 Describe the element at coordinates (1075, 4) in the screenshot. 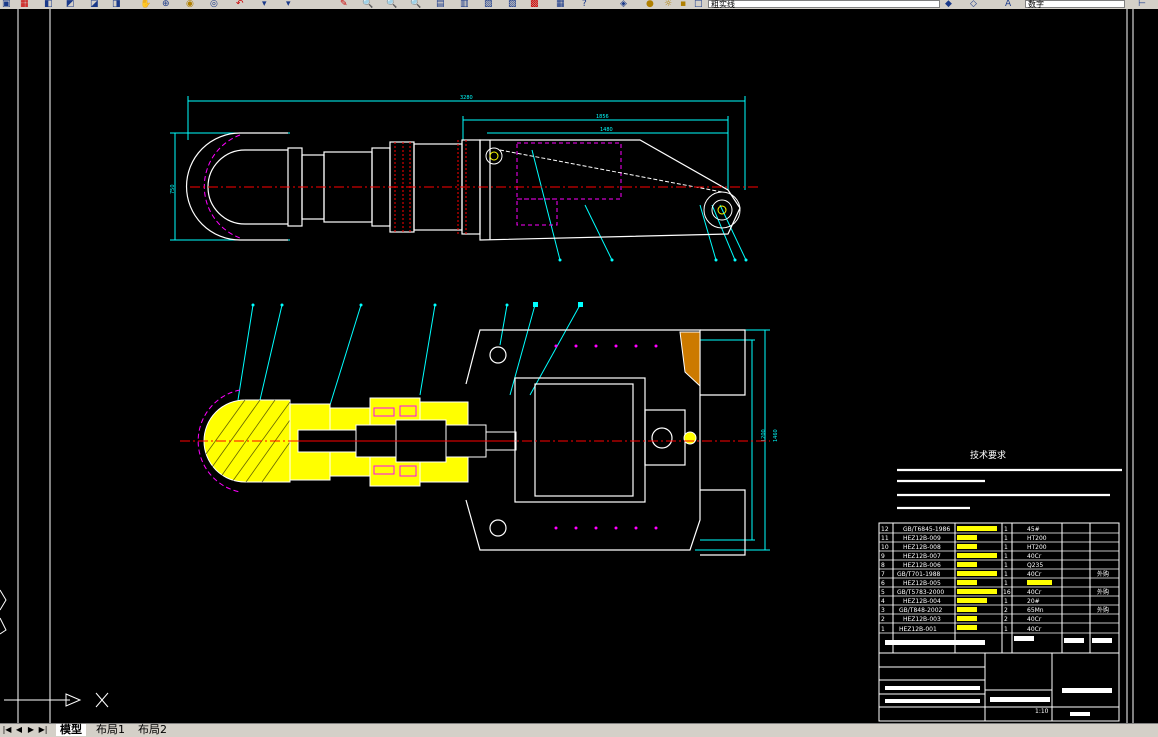

I see `style-combo: 数字` at that location.